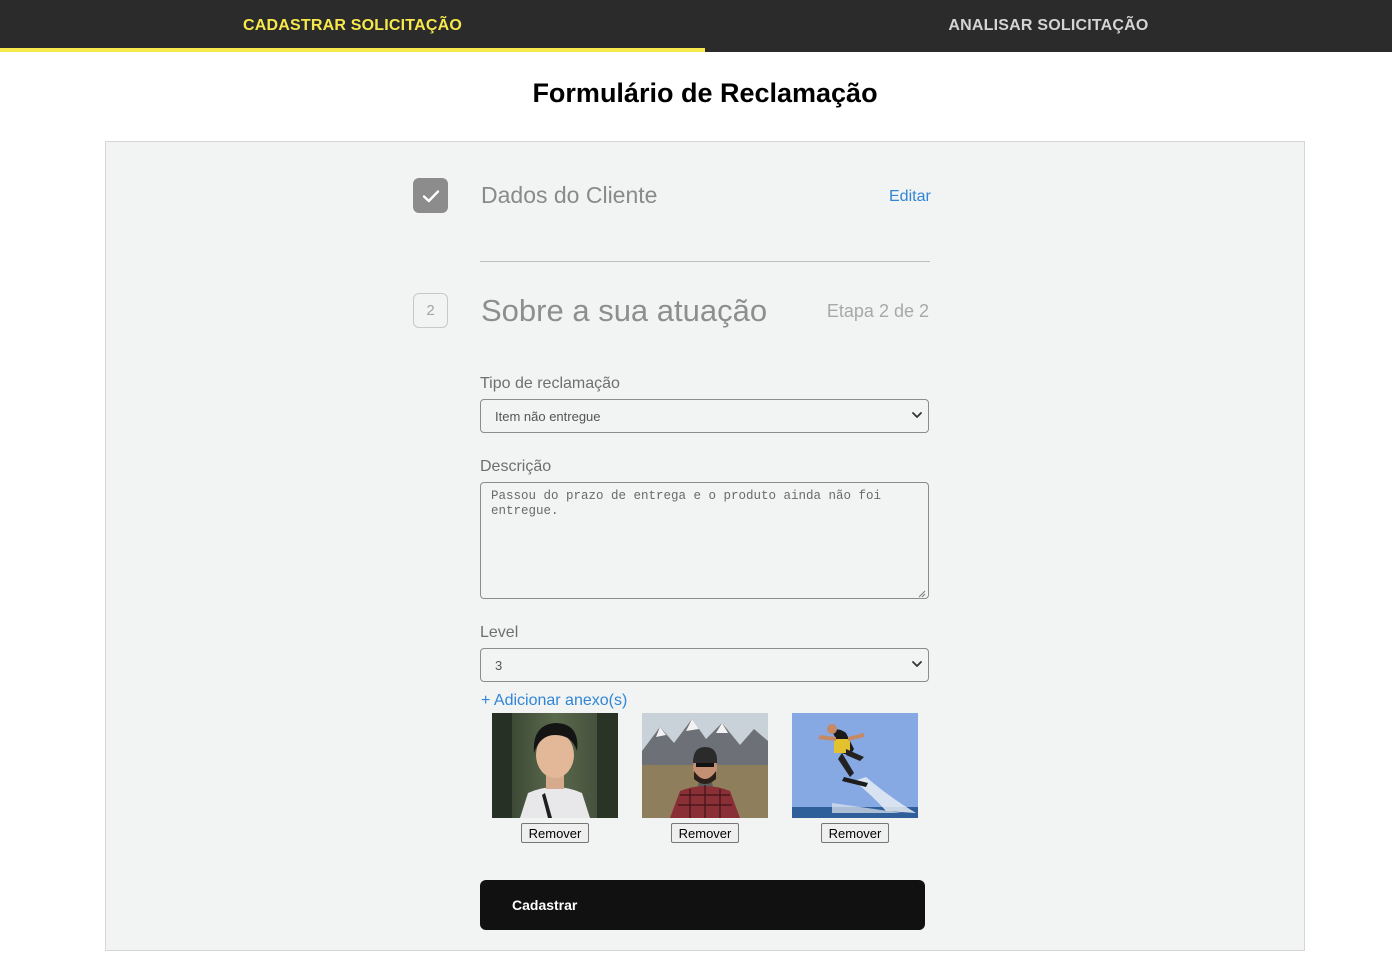 The width and height of the screenshot is (1392, 961). What do you see at coordinates (548, 416) in the screenshot?
I see `select-value: Item não entregue` at bounding box center [548, 416].